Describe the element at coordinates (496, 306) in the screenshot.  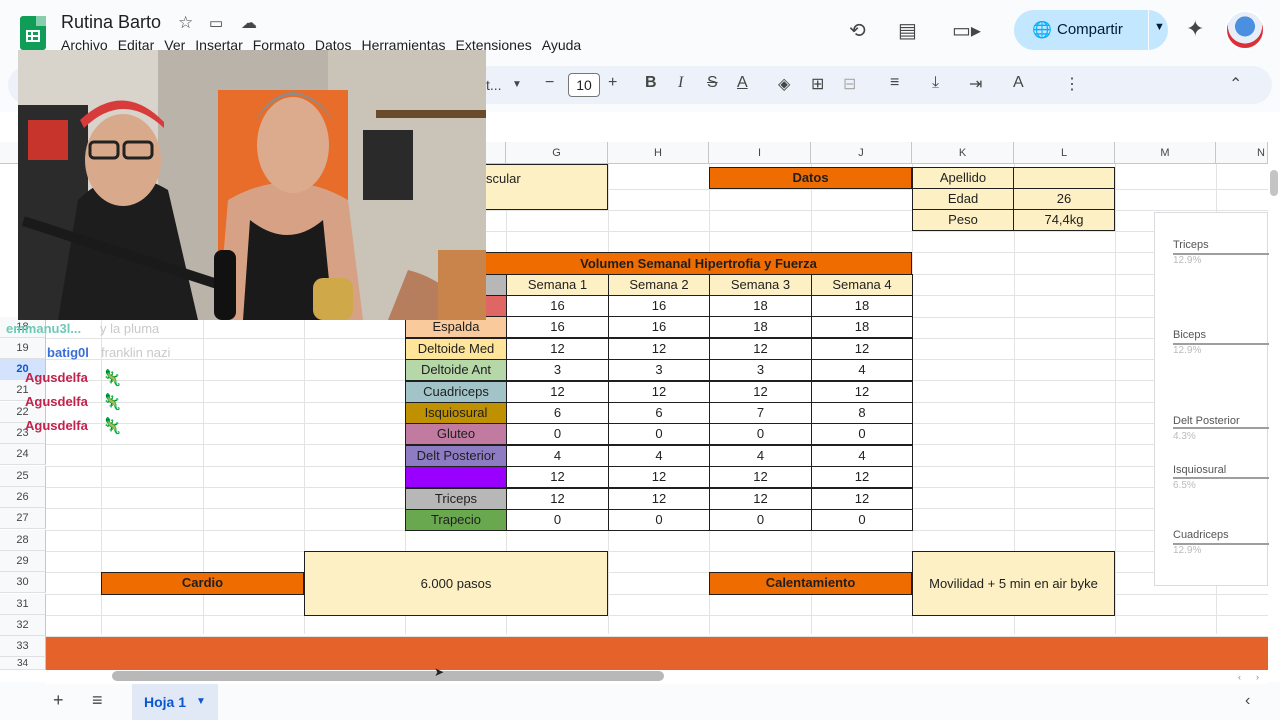
I see `muscle-label` at that location.